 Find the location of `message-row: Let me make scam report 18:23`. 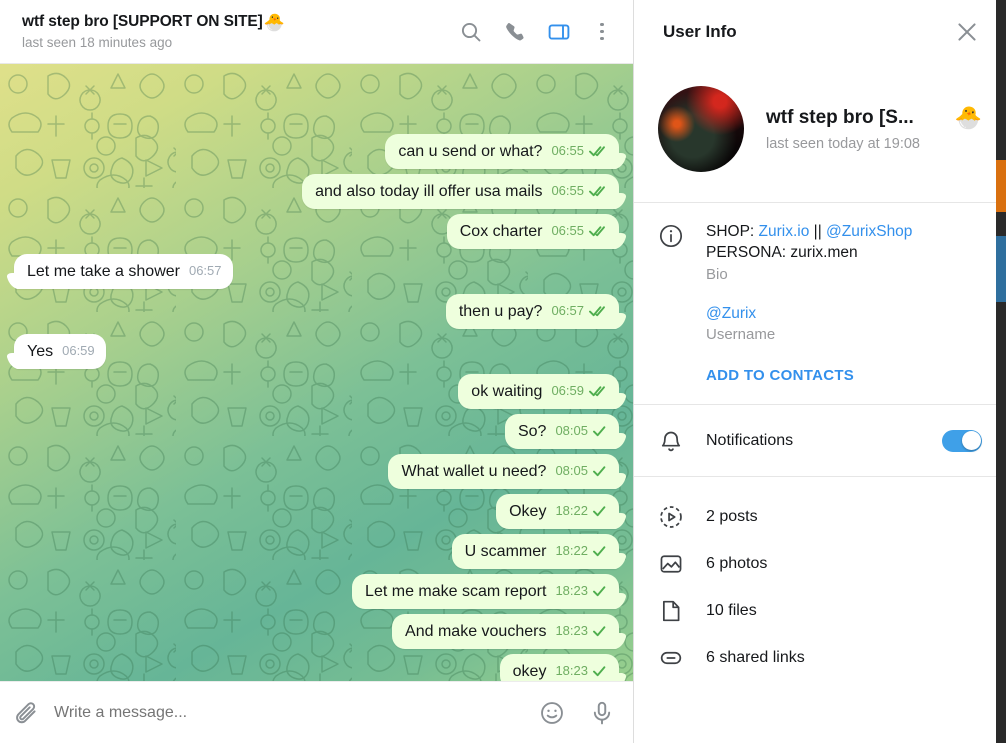

message-row: Let me make scam report 18:23 is located at coordinates (316, 591).